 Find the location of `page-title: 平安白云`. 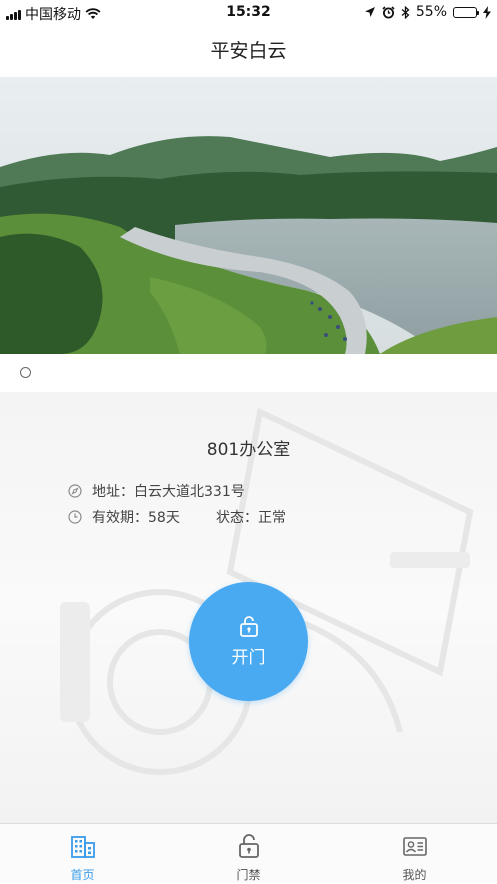

page-title: 平安白云 is located at coordinates (248, 51).